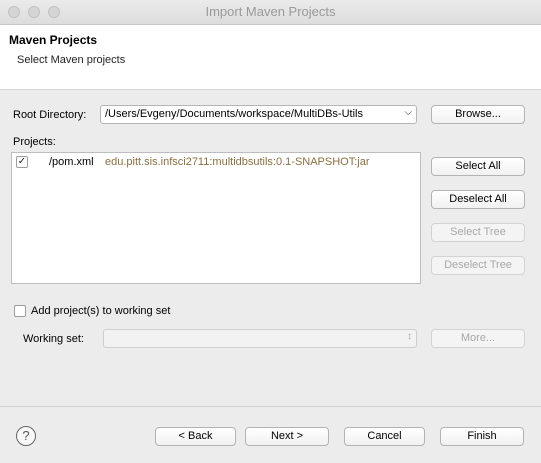 The width and height of the screenshot is (541, 463). I want to click on root-directory-label: Root Directory:, so click(50, 115).